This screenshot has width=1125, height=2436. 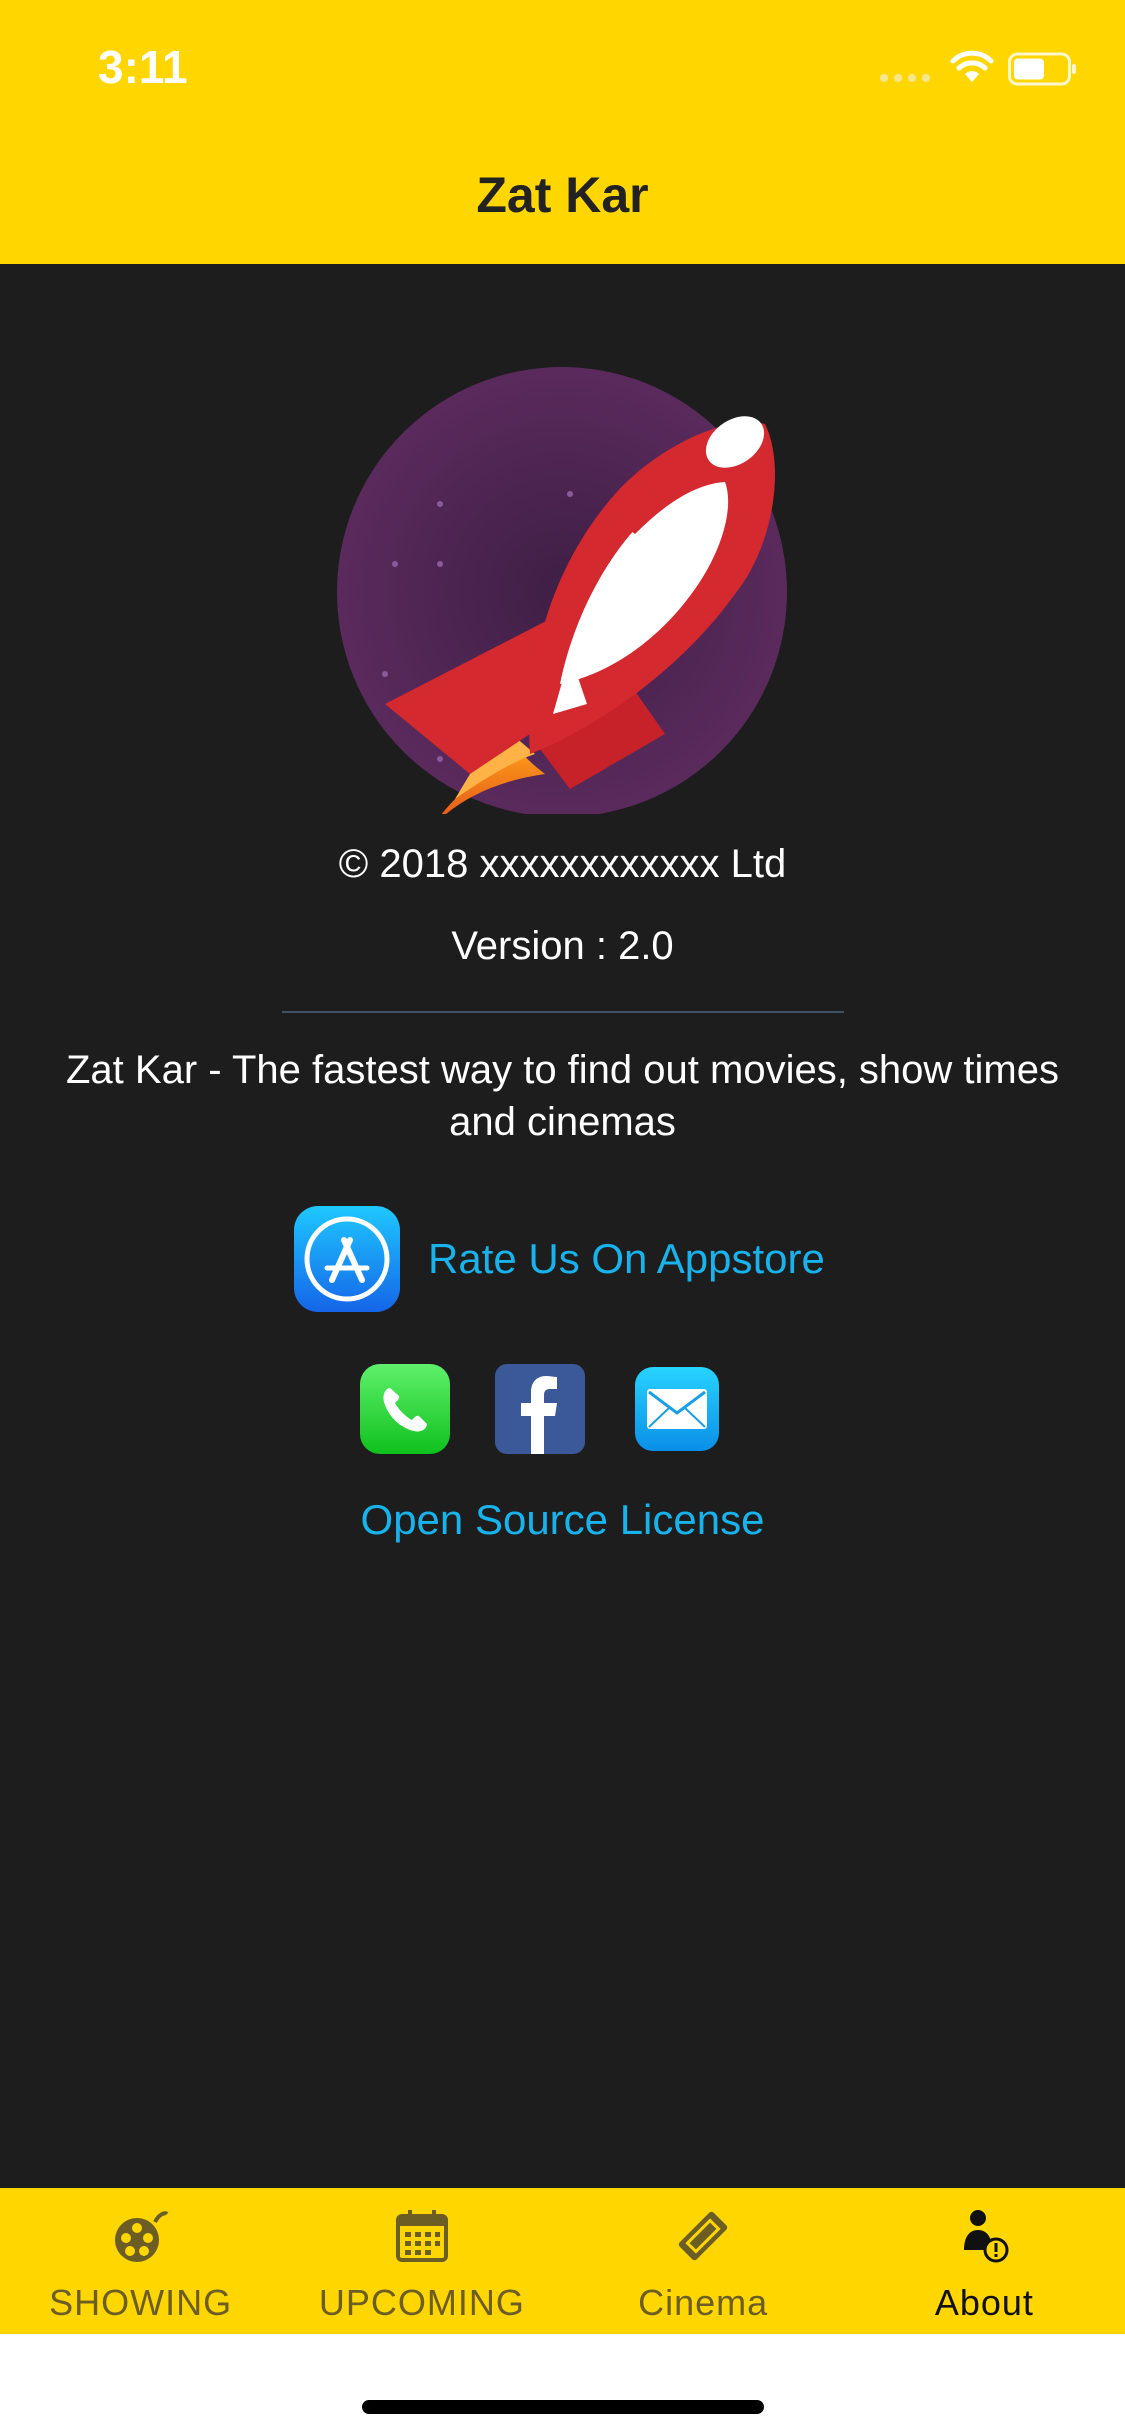 What do you see at coordinates (905, 78) in the screenshot?
I see `cellular-signal-icon` at bounding box center [905, 78].